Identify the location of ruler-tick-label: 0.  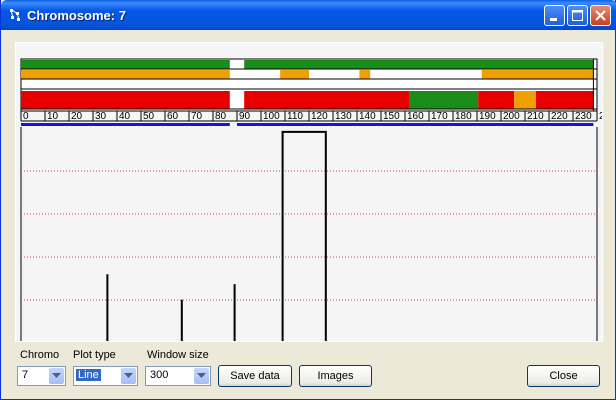
(26, 116).